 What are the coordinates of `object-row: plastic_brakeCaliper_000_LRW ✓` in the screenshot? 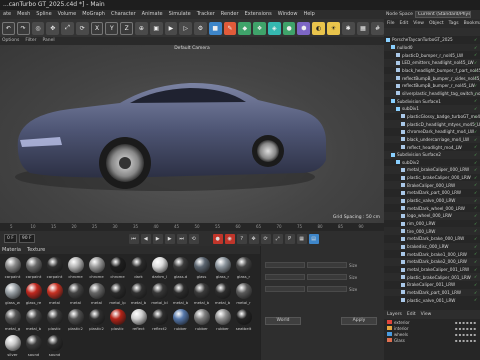 It's located at (432, 178).